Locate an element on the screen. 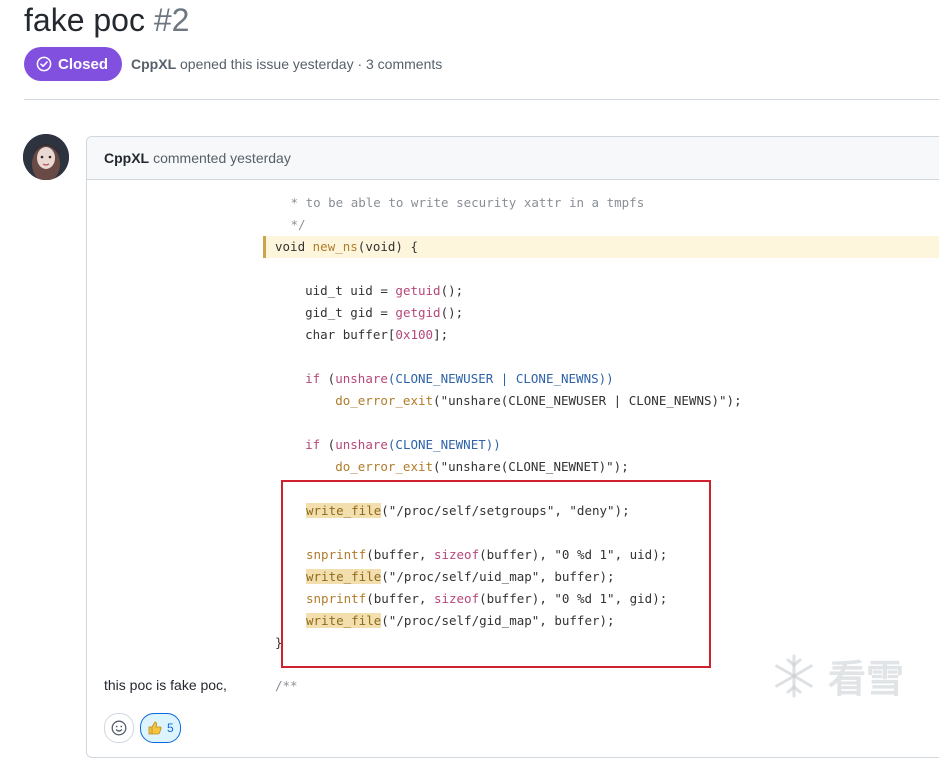 This screenshot has width=939, height=758. thumbs-up-icon is located at coordinates (155, 728).